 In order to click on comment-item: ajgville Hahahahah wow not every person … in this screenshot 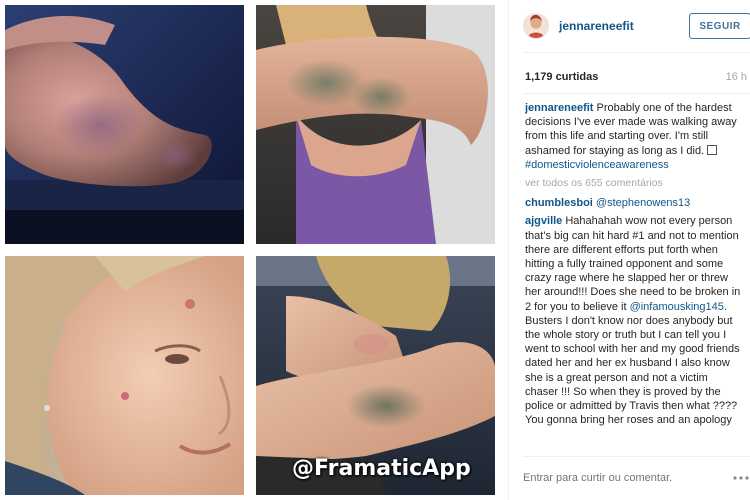, I will do `click(633, 320)`.